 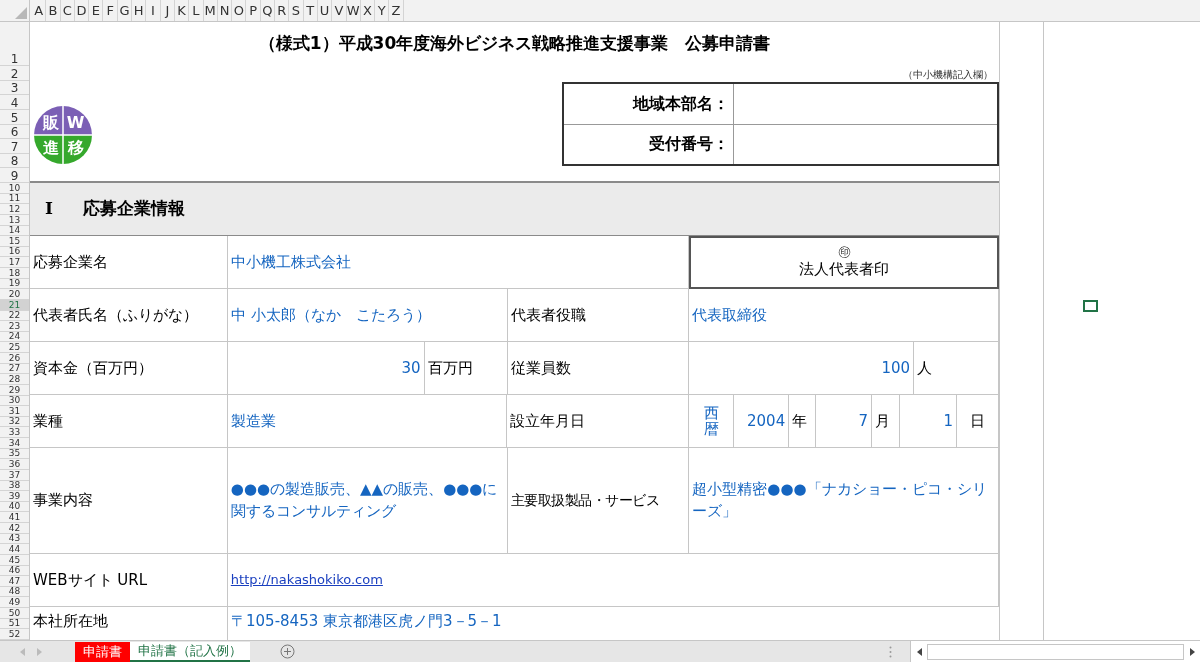 What do you see at coordinates (14, 220) in the screenshot?
I see `row-header: 13` at bounding box center [14, 220].